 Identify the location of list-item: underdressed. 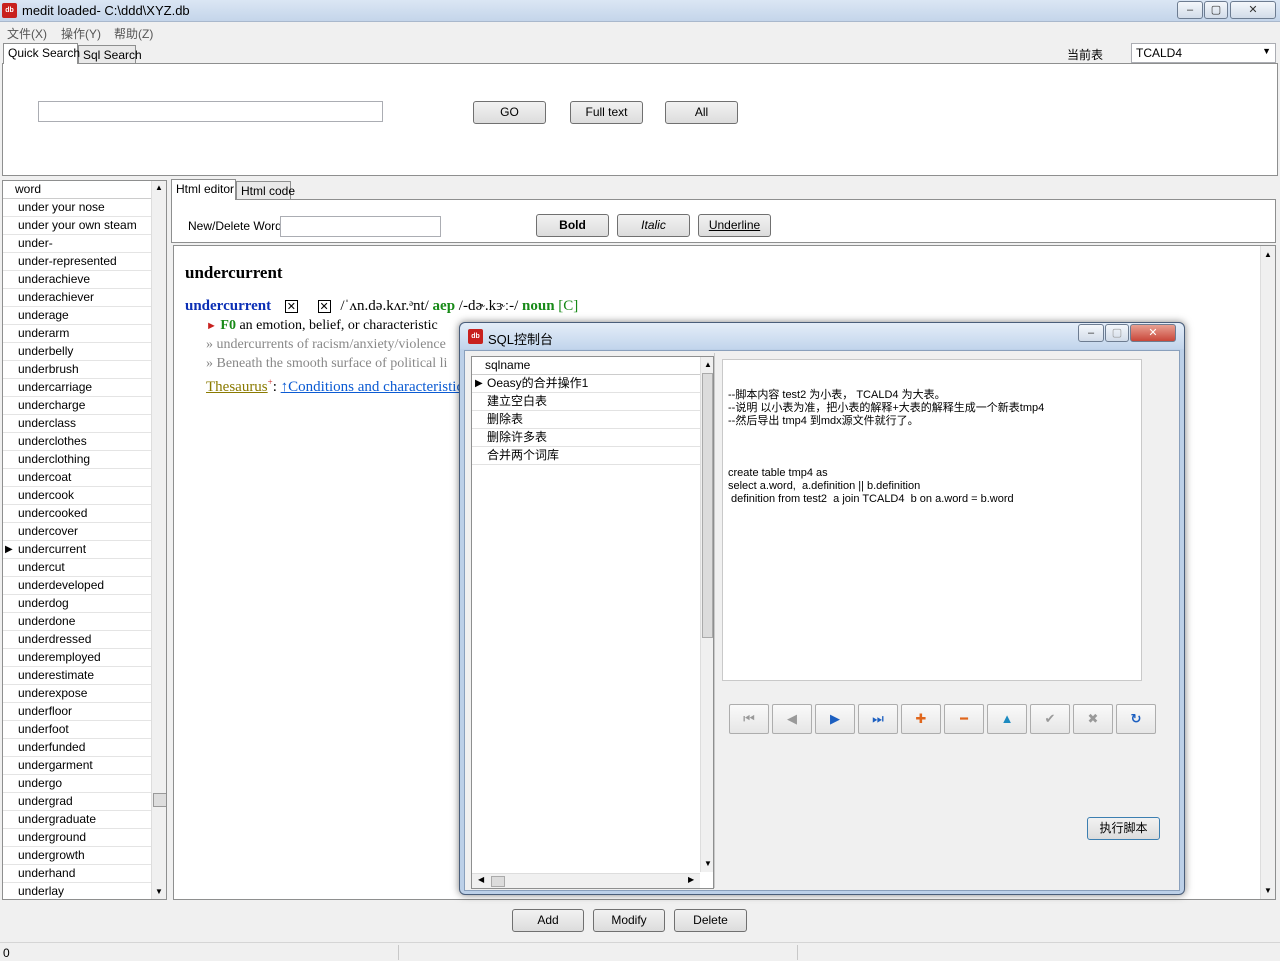
(78, 640).